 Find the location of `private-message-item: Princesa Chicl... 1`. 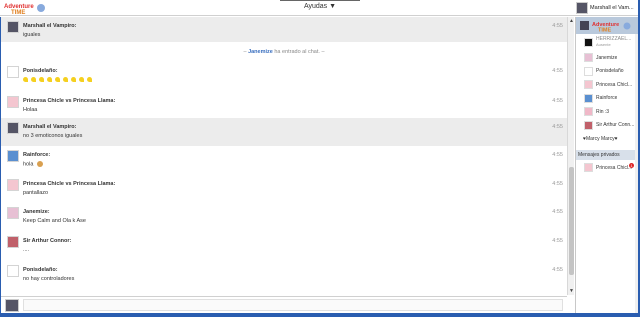

private-message-item: Princesa Chicl... 1 is located at coordinates (607, 168).